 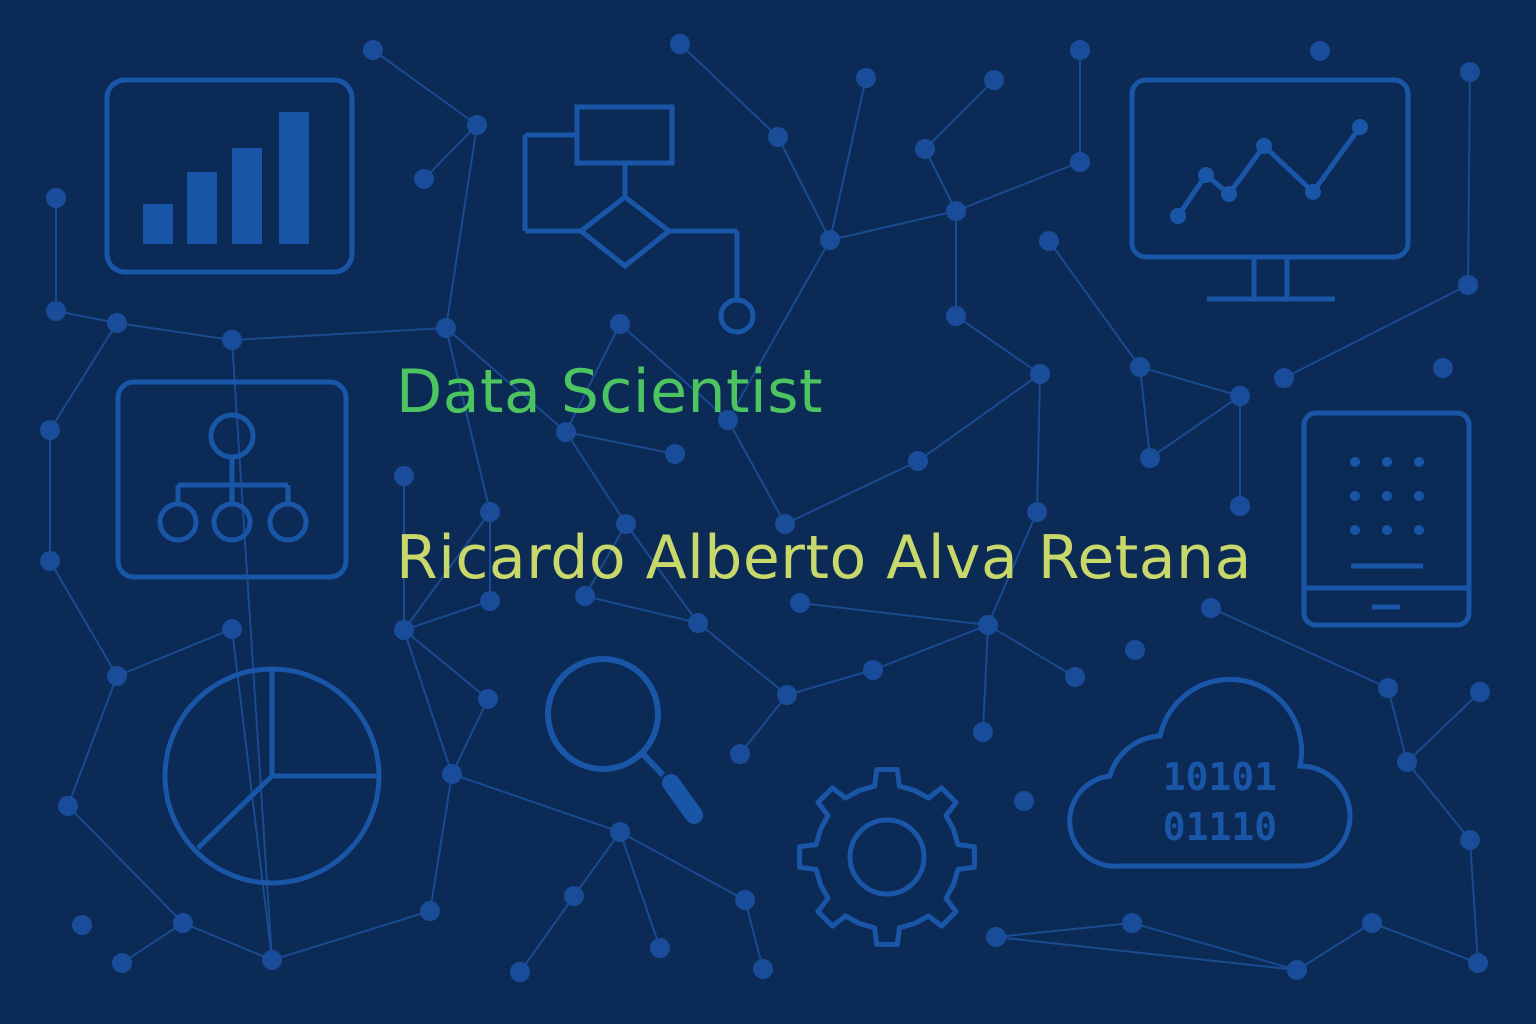 I want to click on cloud-binary-line-2: 01110, so click(x=1220, y=827).